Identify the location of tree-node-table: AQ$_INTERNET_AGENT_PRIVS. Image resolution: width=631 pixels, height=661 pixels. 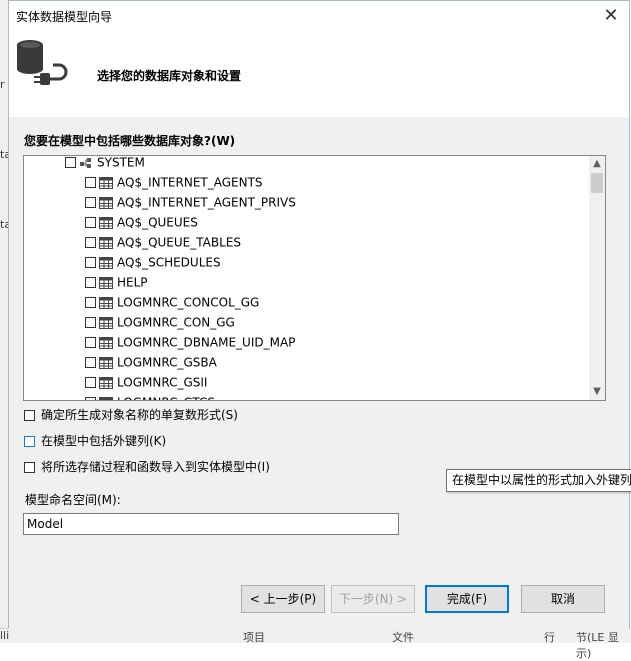
(190, 202).